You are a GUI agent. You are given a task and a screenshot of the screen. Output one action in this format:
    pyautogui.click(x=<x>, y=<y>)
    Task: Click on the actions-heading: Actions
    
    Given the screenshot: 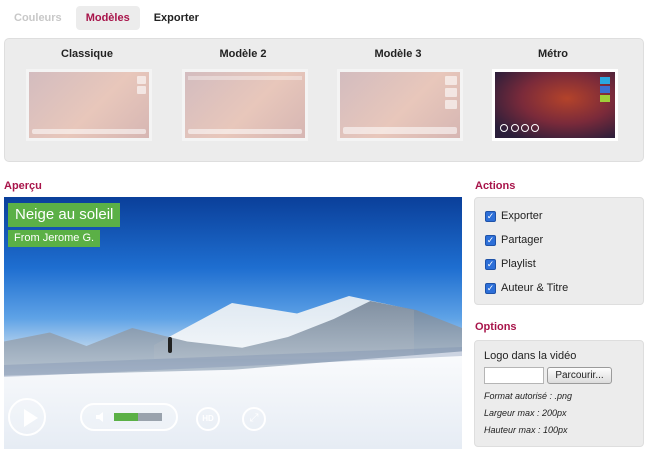 What is the action you would take?
    pyautogui.click(x=495, y=186)
    